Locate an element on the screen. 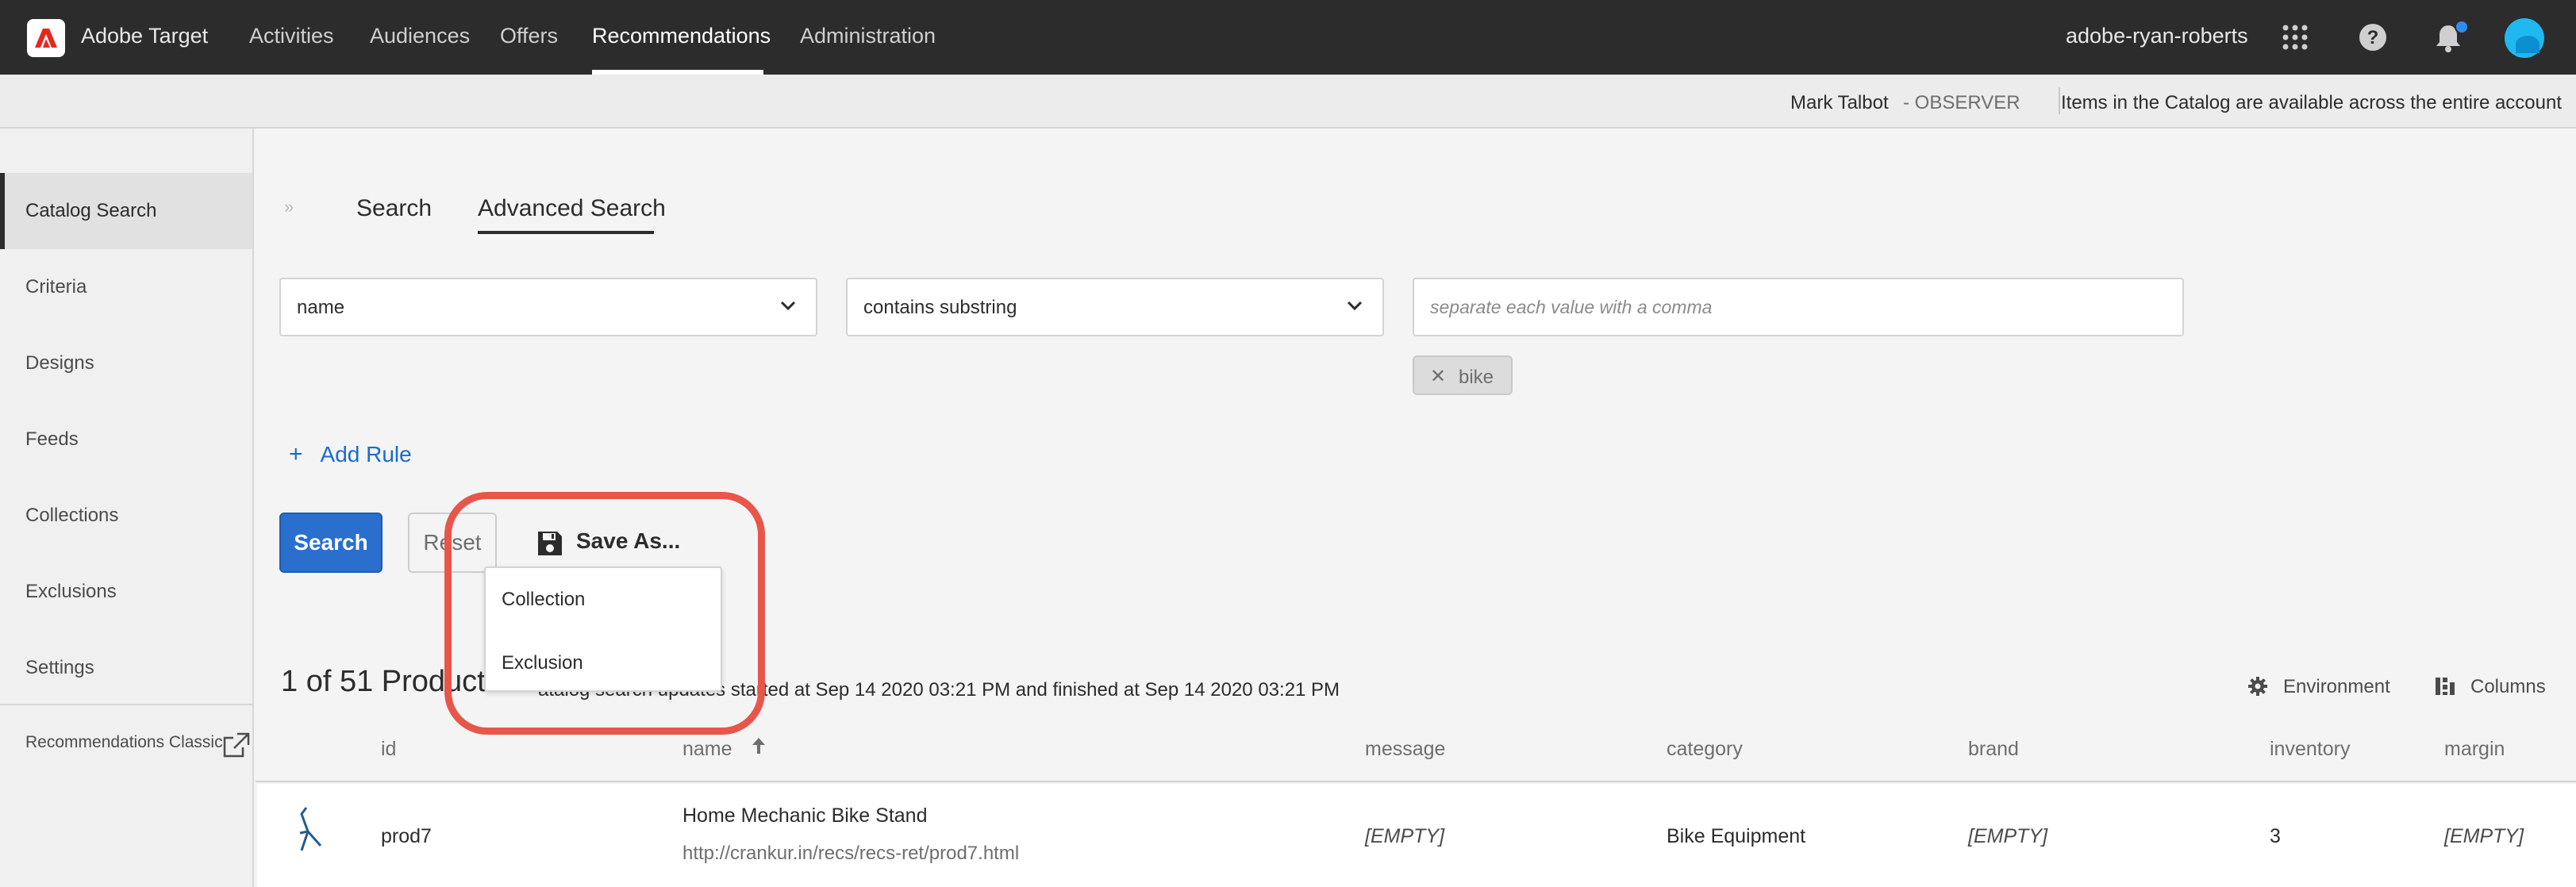 This screenshot has height=887, width=2576. current-user-role: - OBSERVER is located at coordinates (1961, 103).